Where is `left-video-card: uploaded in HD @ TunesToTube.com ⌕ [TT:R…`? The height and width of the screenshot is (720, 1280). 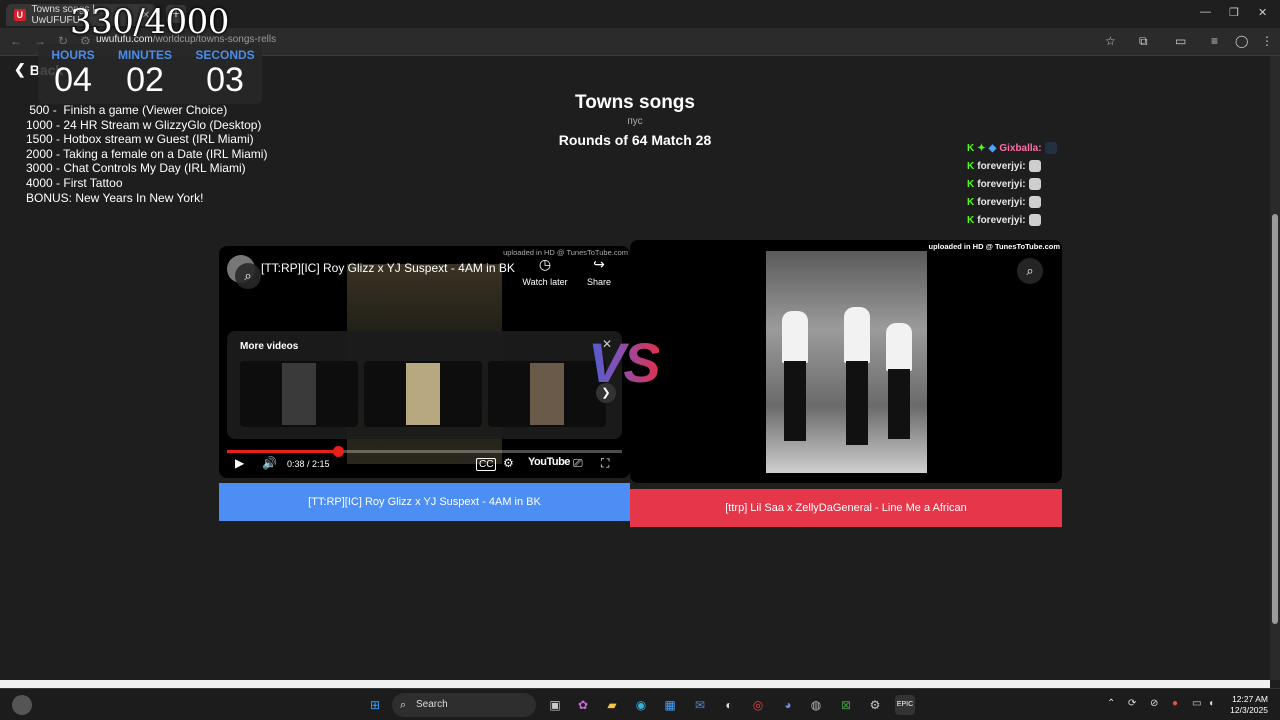
left-video-card: uploaded in HD @ TunesToTube.com ⌕ [TT:R… is located at coordinates (424, 362).